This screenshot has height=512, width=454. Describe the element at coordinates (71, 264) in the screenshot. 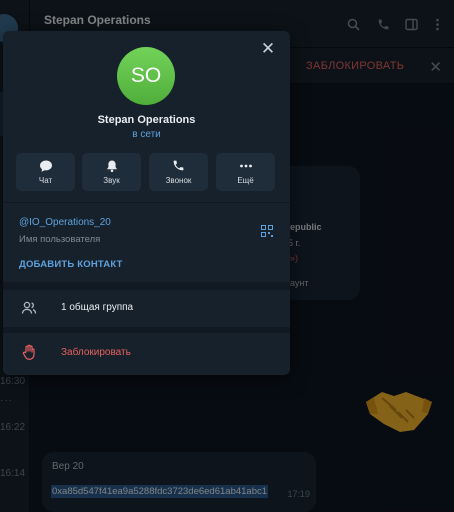

I see `add-contact-button: ДОБАВИТЬ КОНТАКТ` at that location.